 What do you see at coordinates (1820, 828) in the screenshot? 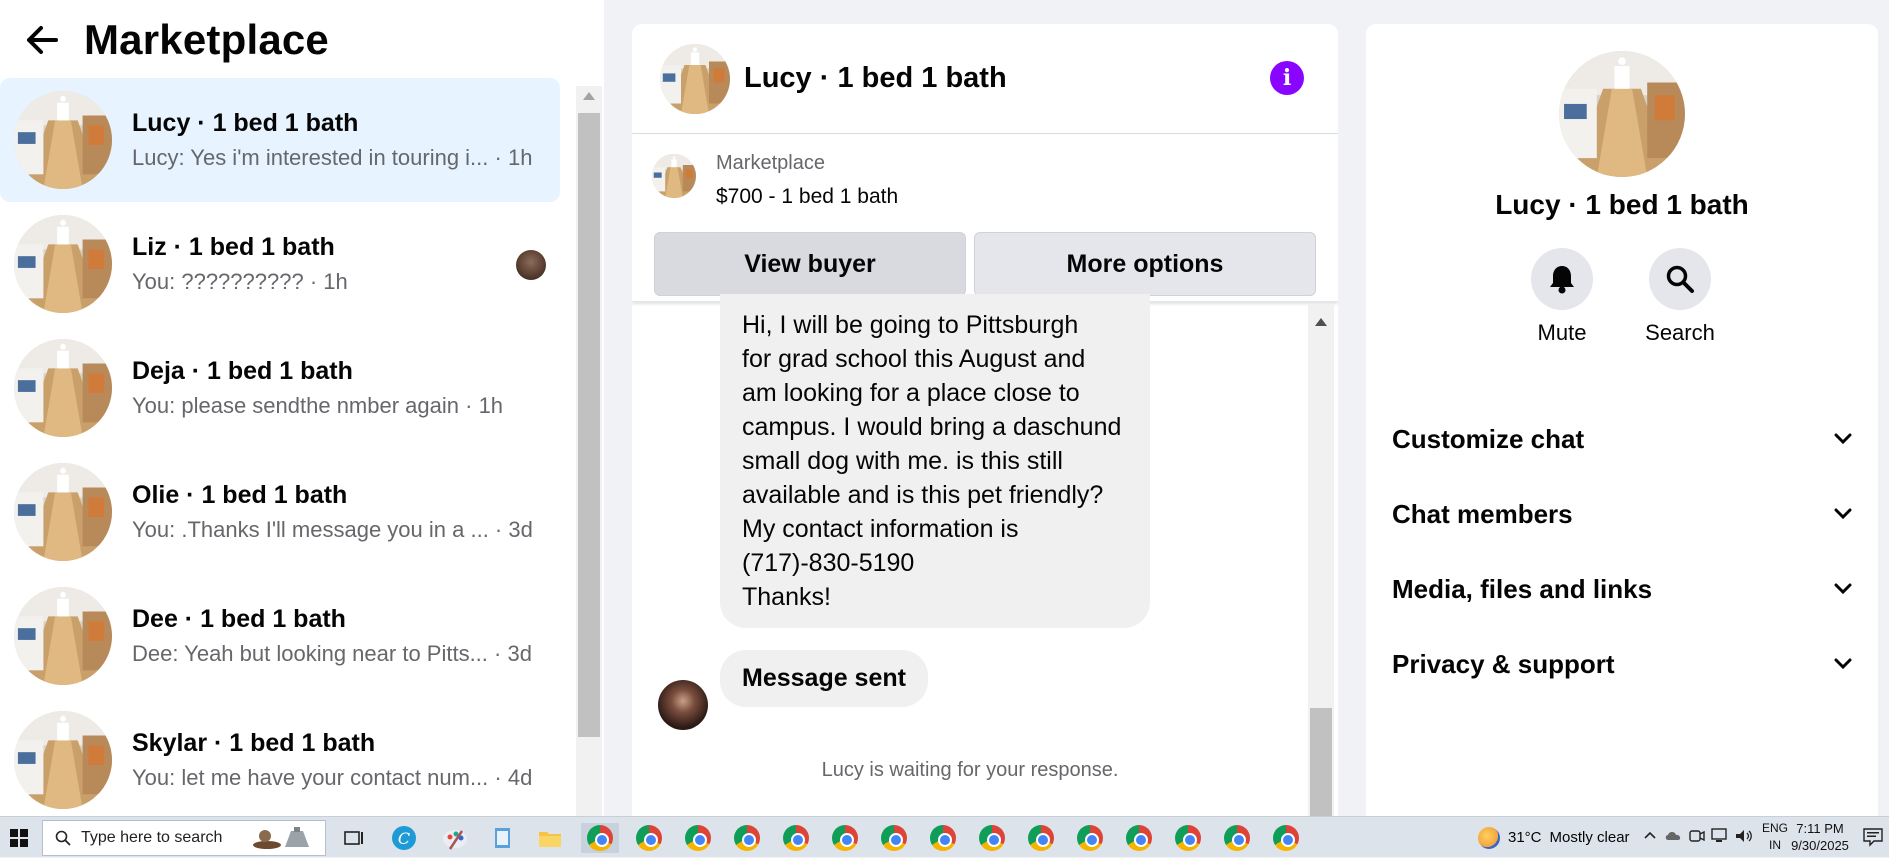
I see `clock-time: 7:11 PM` at bounding box center [1820, 828].